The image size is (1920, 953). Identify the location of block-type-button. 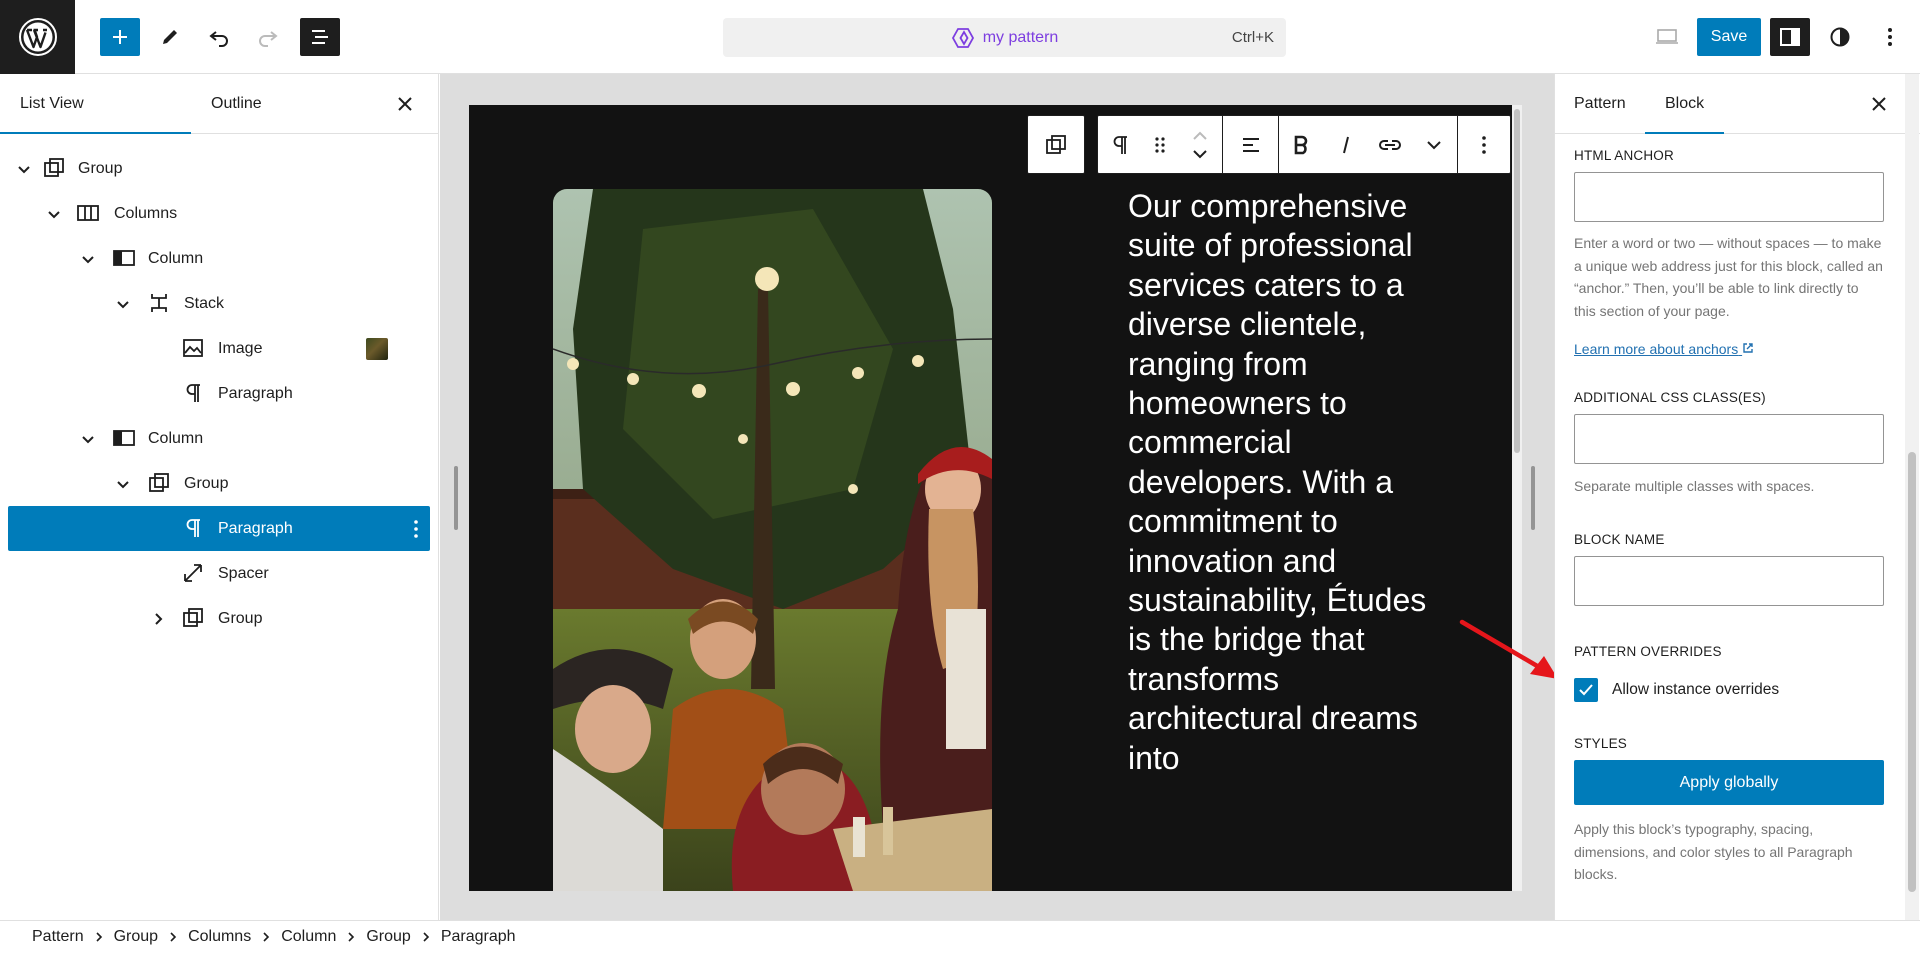
(1120, 144).